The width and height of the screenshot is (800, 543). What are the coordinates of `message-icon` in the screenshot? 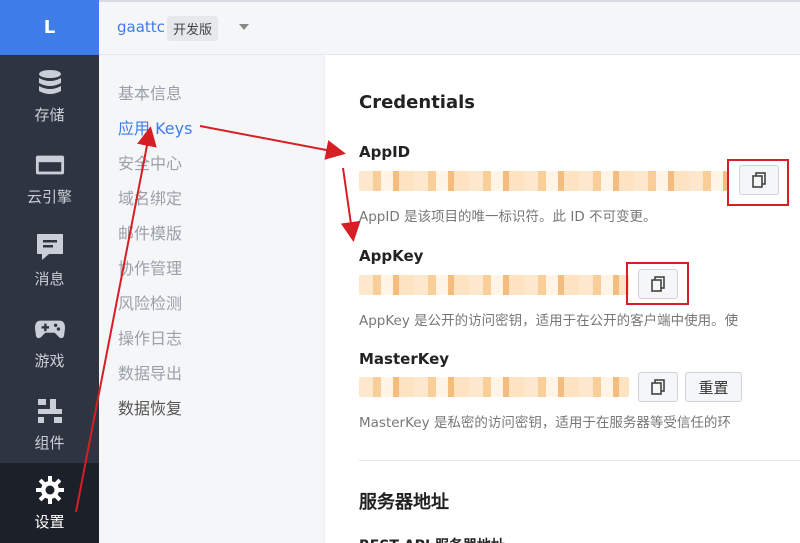 It's located at (50, 247).